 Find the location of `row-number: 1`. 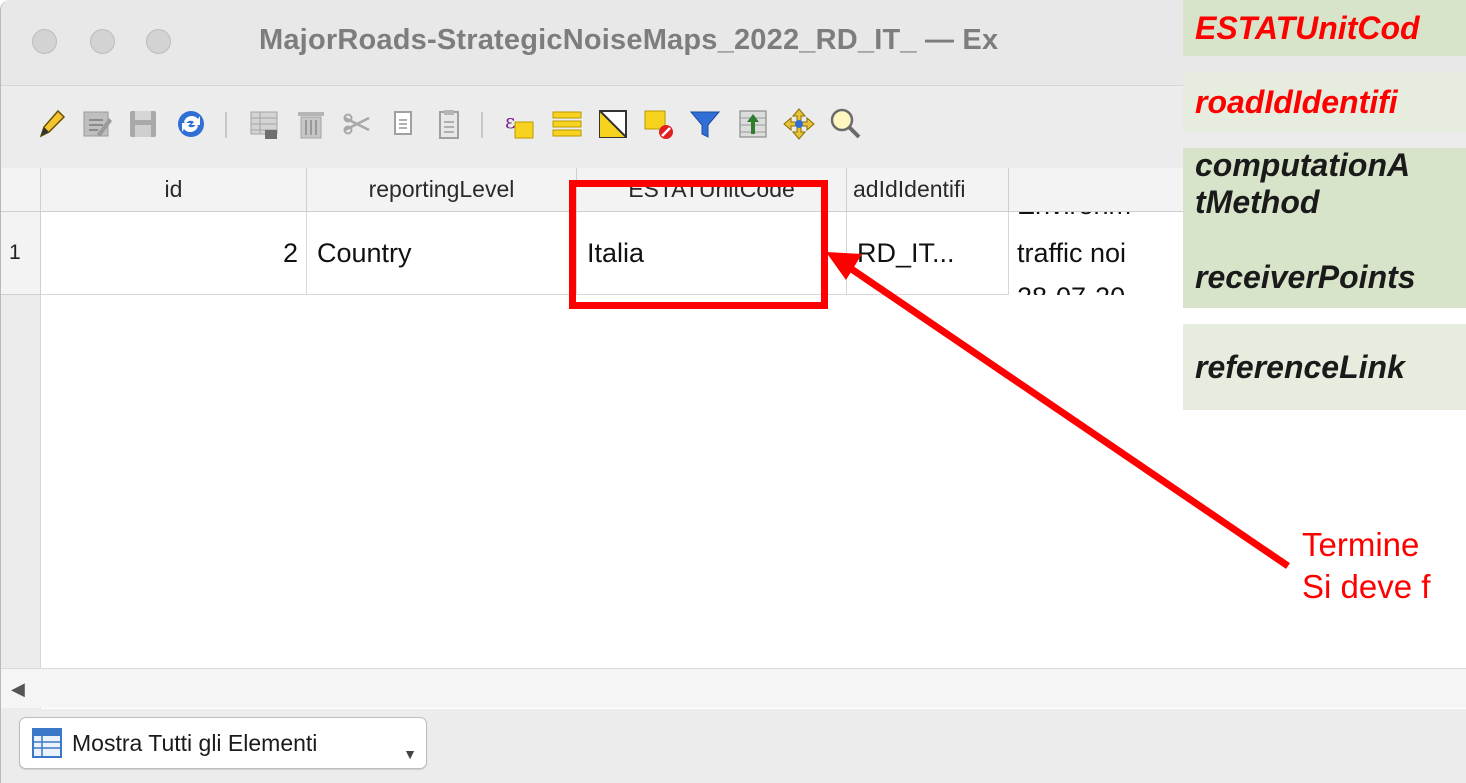

row-number: 1 is located at coordinates (21, 253).